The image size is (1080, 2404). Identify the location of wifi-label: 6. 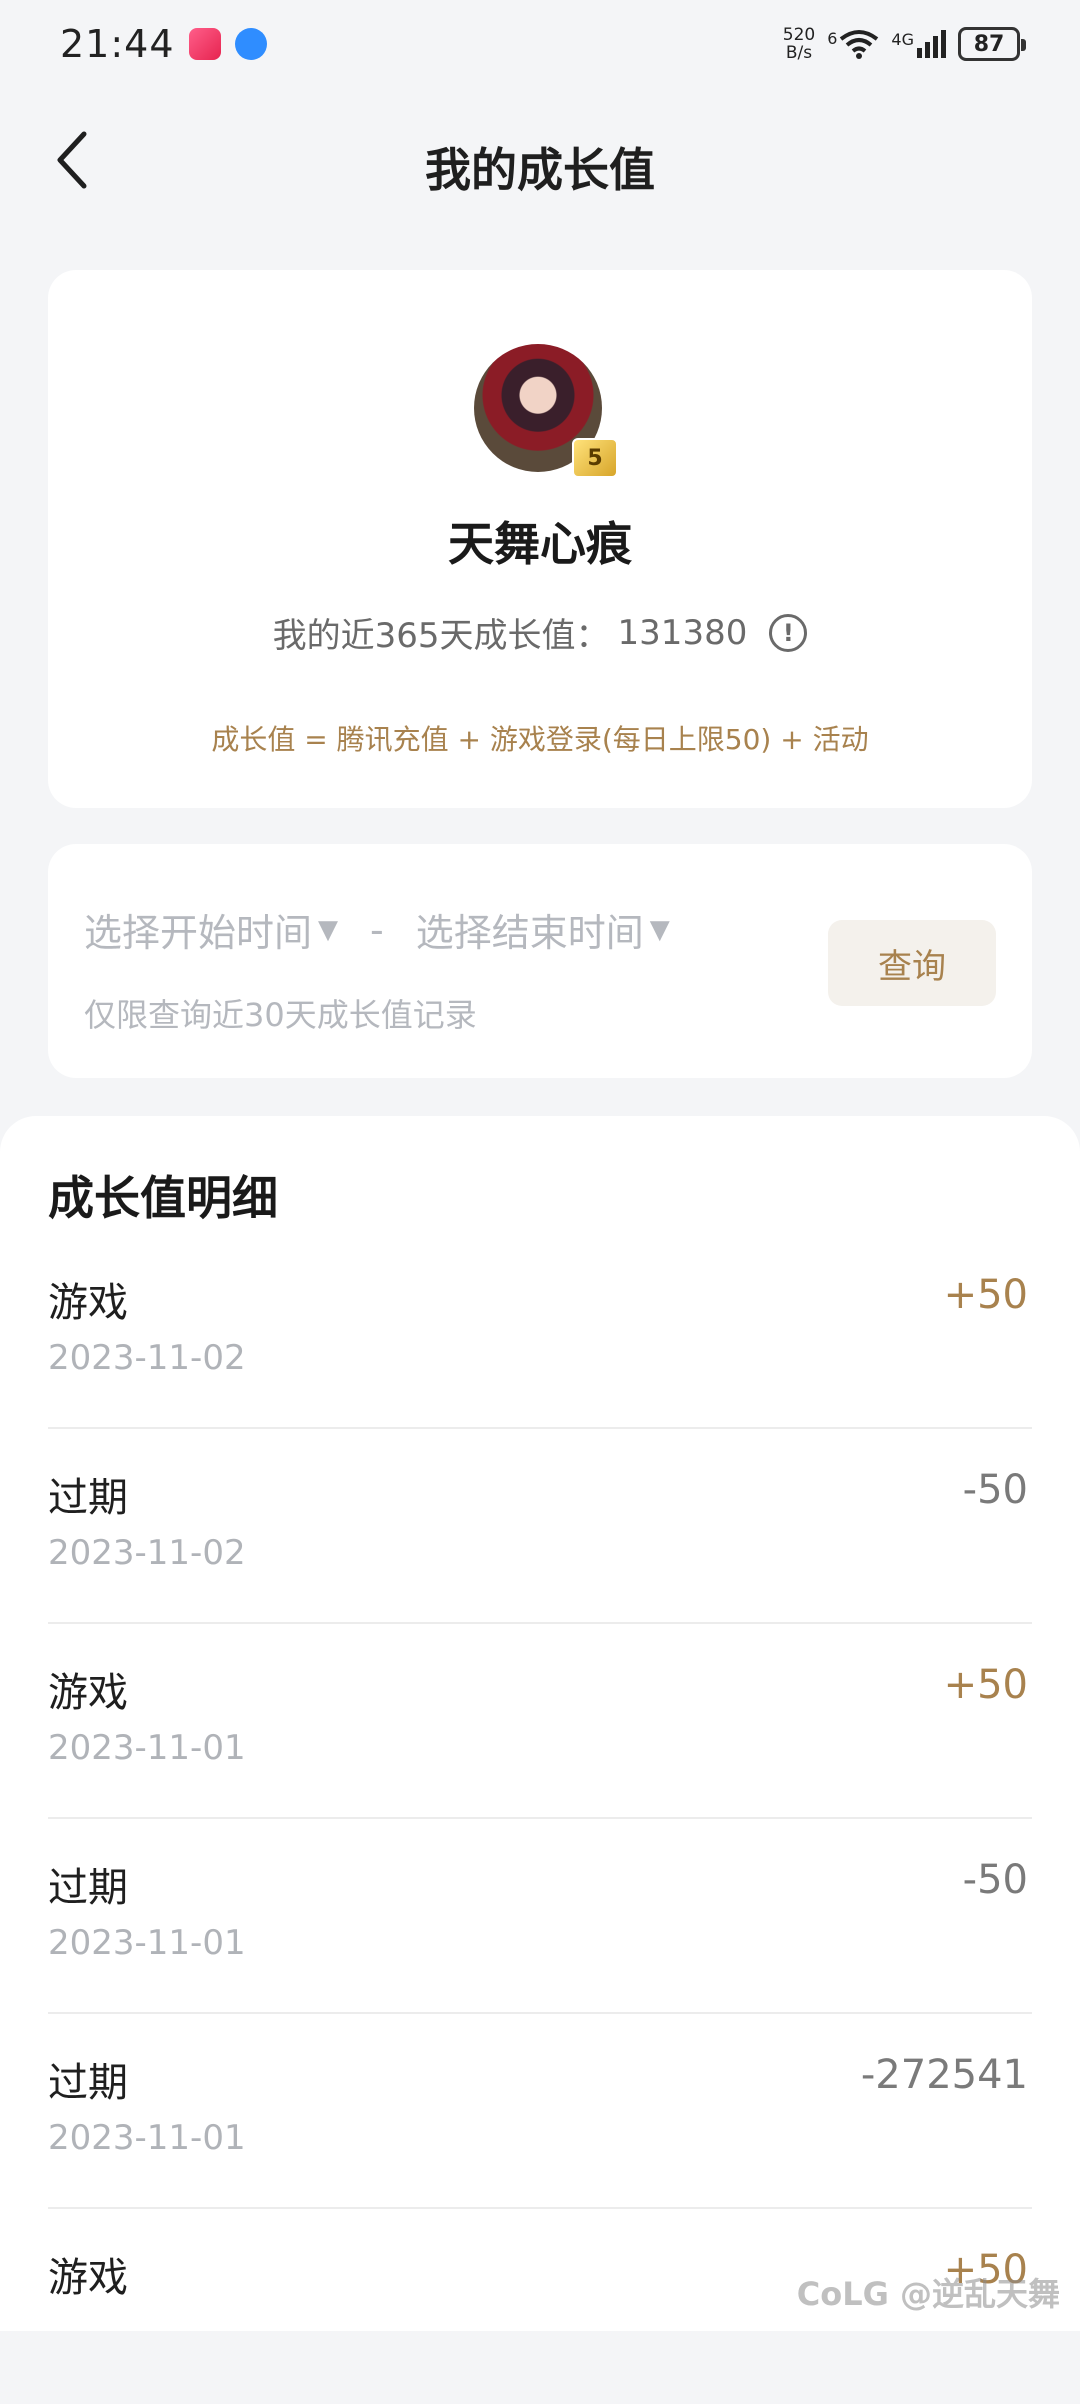
(832, 38).